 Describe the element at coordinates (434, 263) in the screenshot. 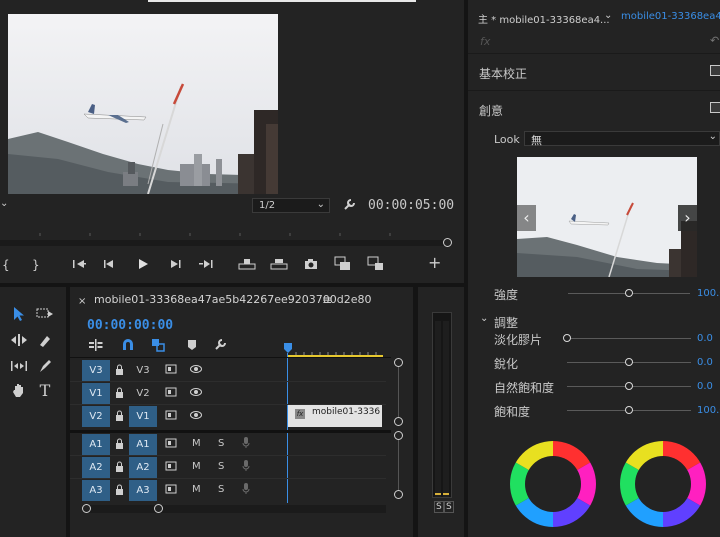

I see `add-button-icon: +` at that location.